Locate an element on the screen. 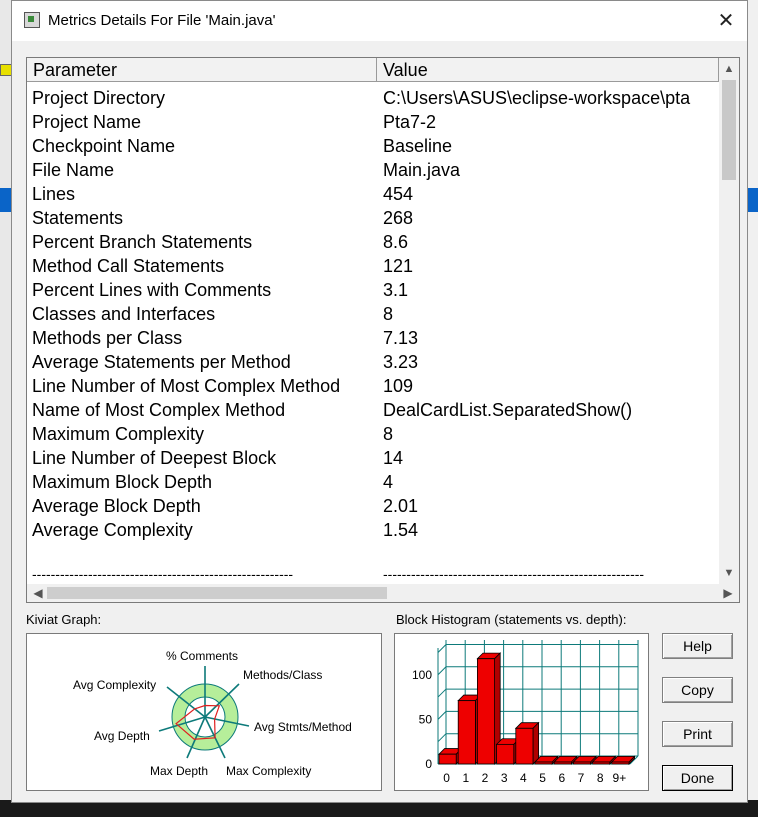  parameter-cell: Average Complexity is located at coordinates (112, 530).